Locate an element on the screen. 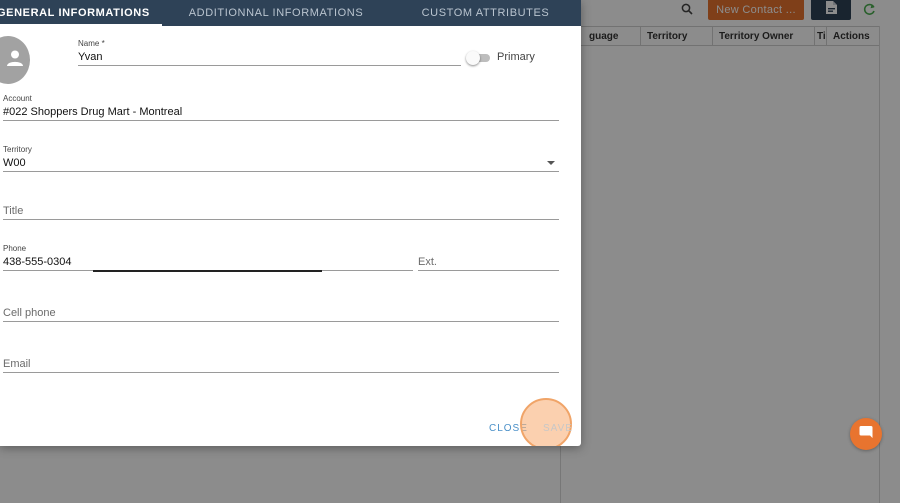 Image resolution: width=900 pixels, height=503 pixels. phone-focus-indicator is located at coordinates (207, 271).